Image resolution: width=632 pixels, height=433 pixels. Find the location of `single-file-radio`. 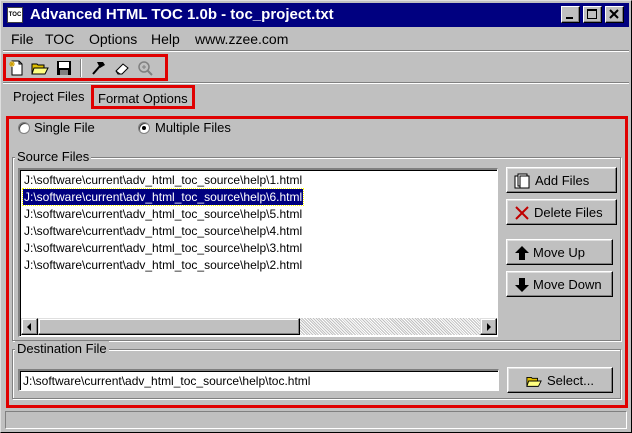

single-file-radio is located at coordinates (24, 128).